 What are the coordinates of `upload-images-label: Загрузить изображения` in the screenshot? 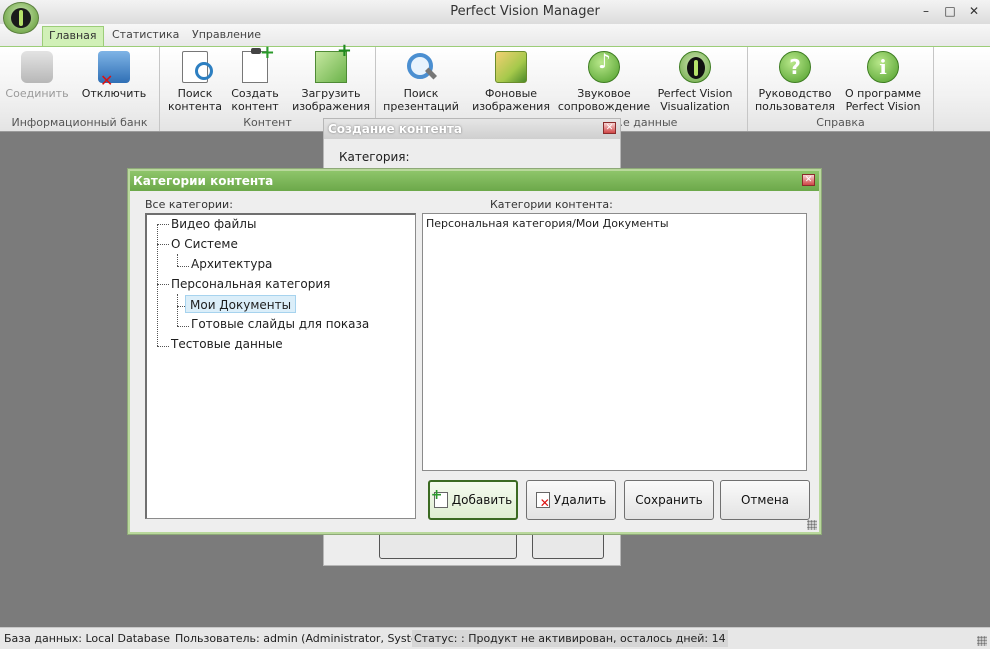 It's located at (331, 100).